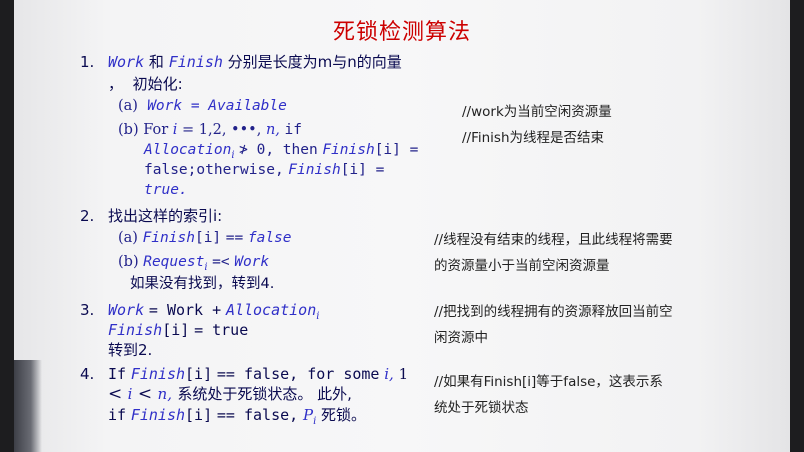 The image size is (804, 452). I want to click on comment-step4-line-1: //如果有Finish[i]等于false，这表示系, so click(548, 382).